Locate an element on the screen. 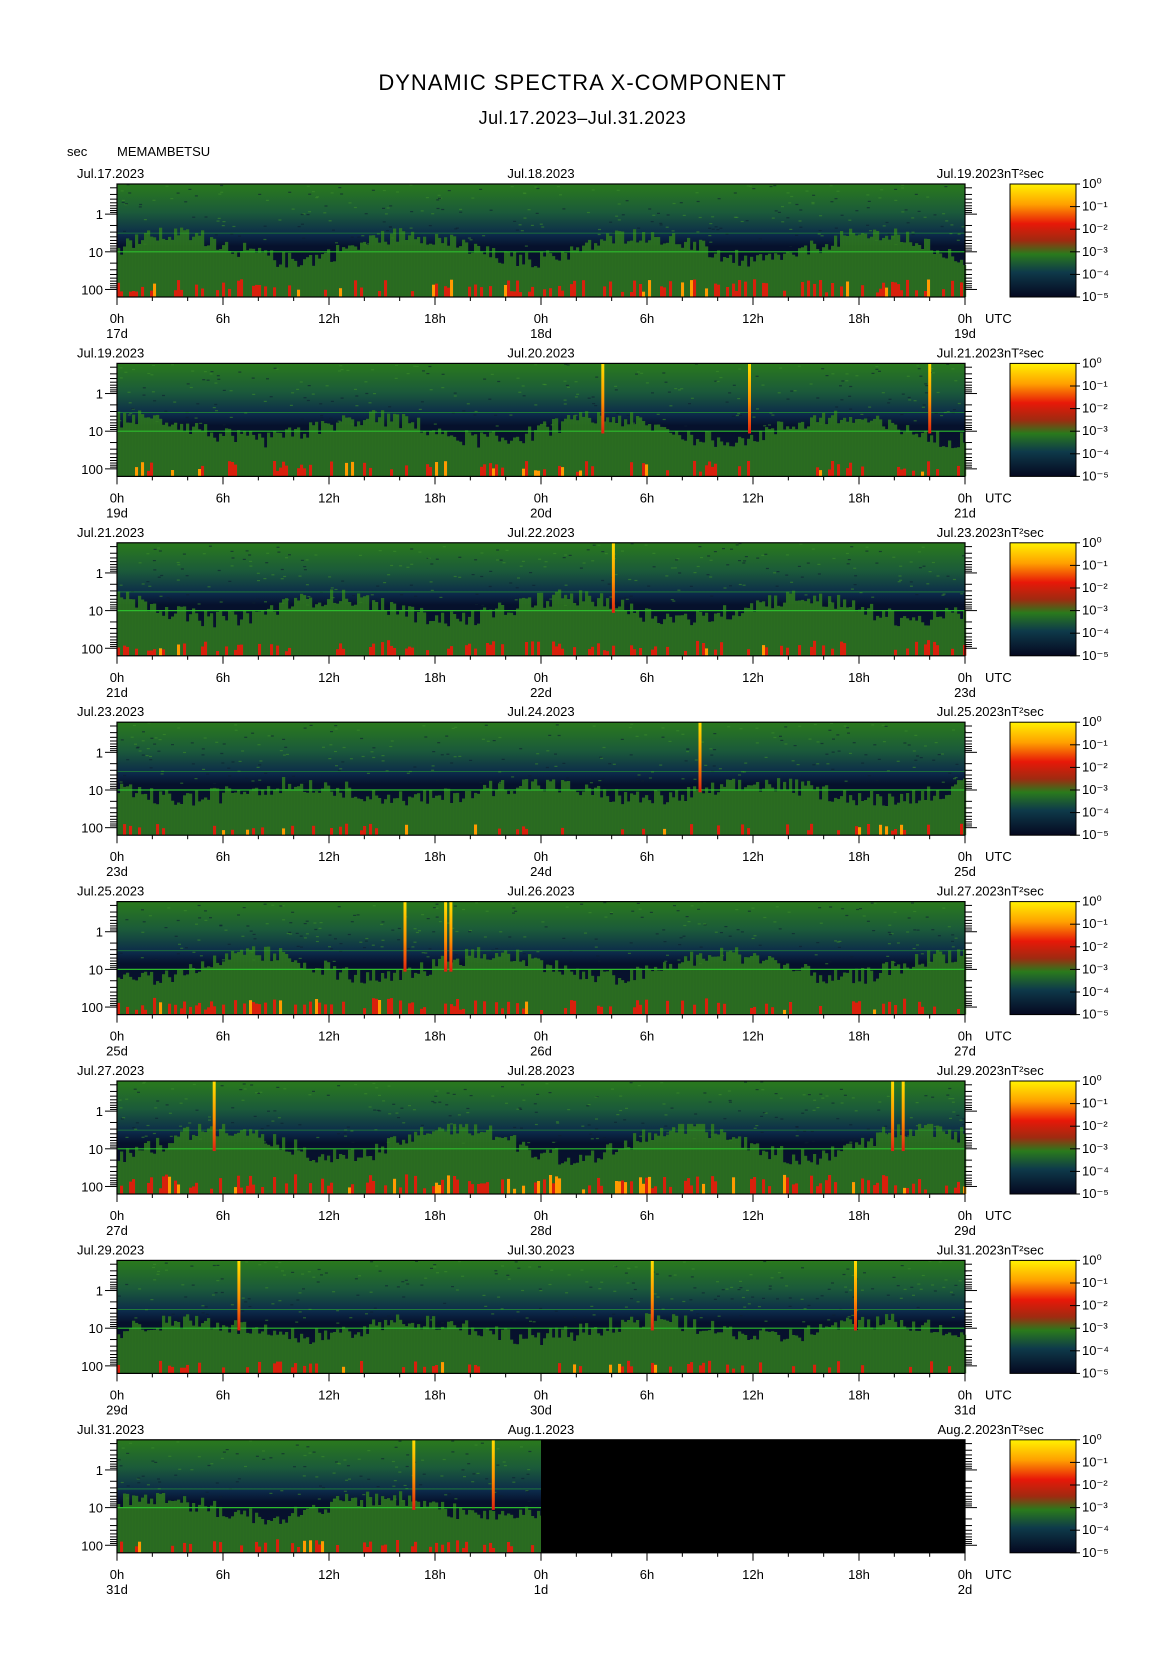 The image size is (1165, 1679). colorbar-tick-label: 10⁻² is located at coordinates (1095, 408).